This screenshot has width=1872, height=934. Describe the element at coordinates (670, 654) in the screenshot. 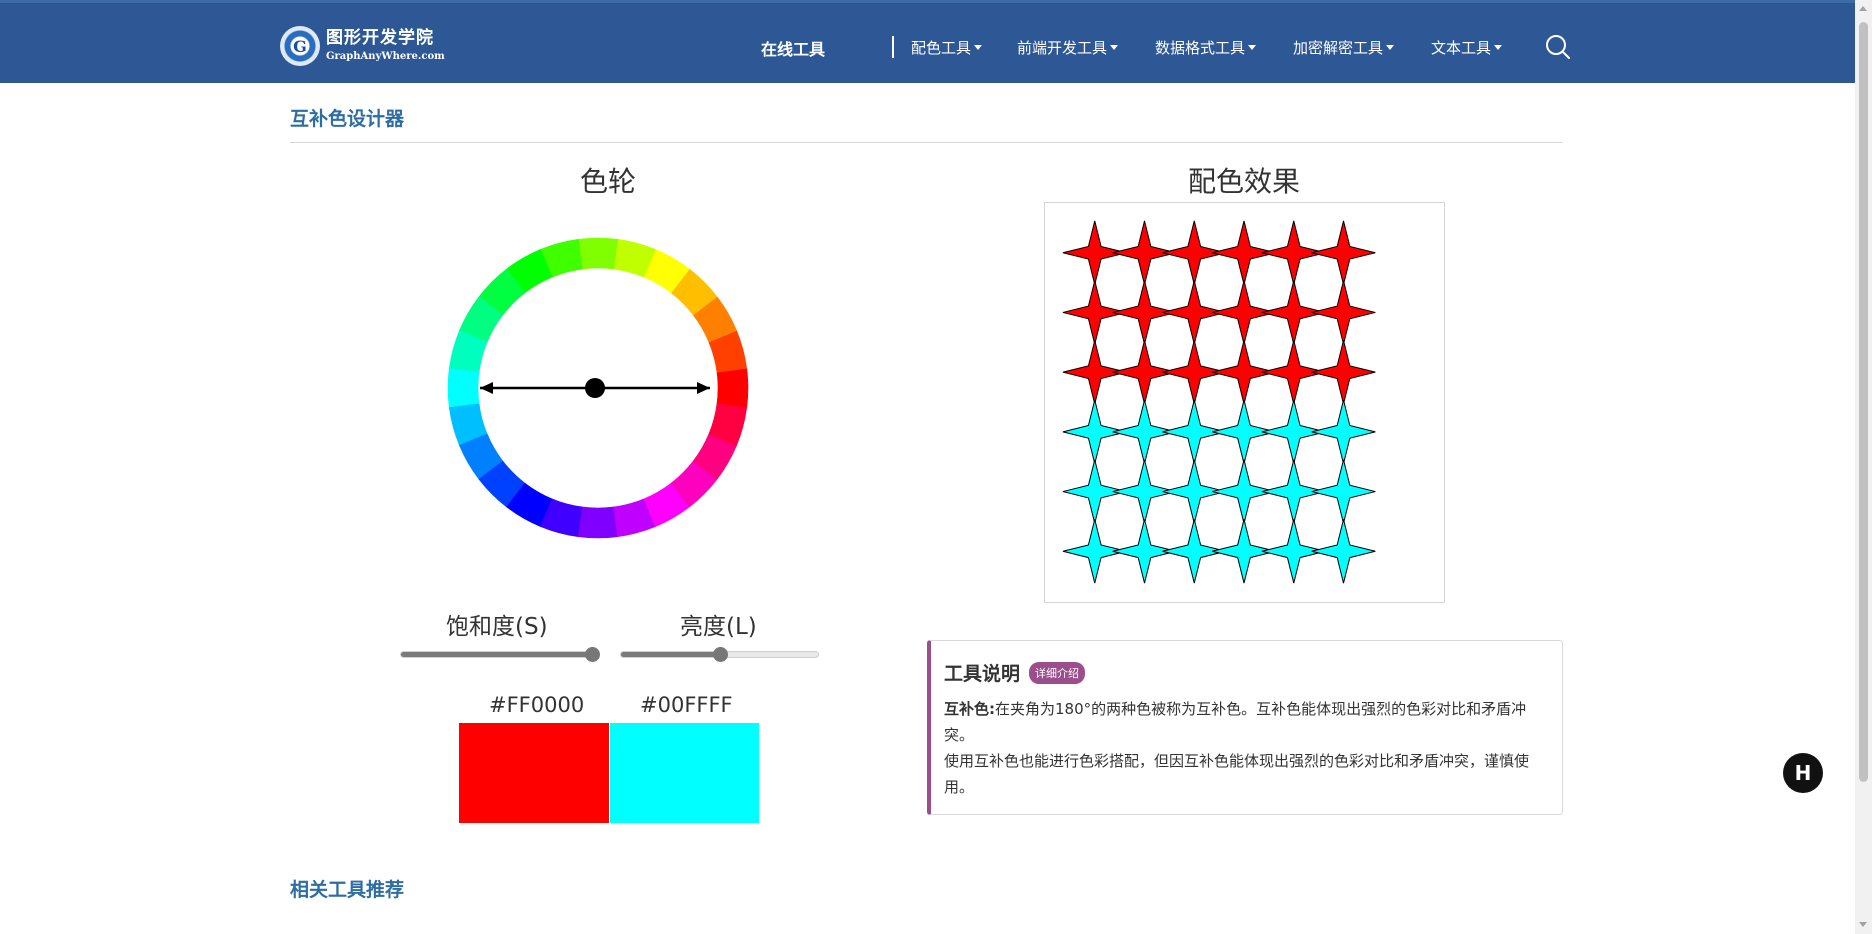

I see `lightness-fill` at that location.